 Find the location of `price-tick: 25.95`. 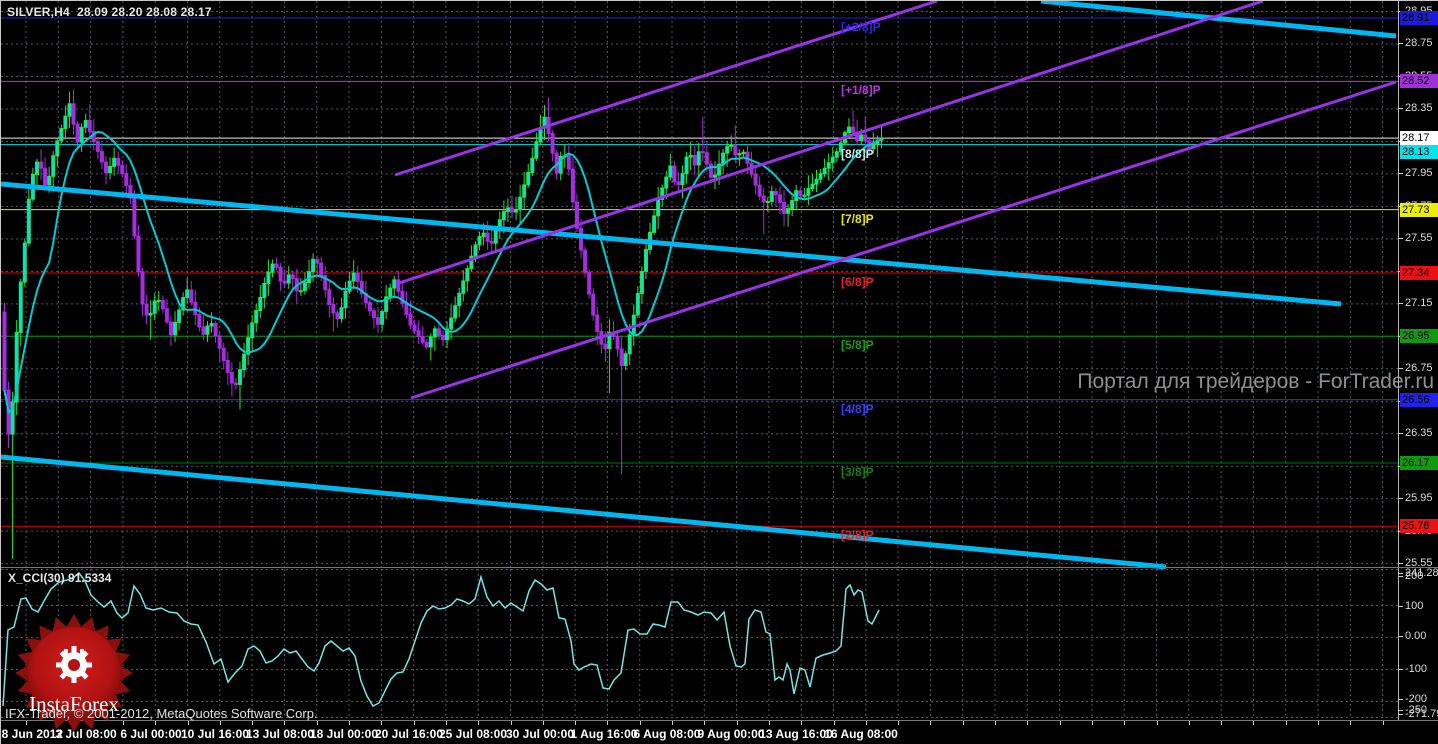

price-tick: 25.95 is located at coordinates (1419, 498).